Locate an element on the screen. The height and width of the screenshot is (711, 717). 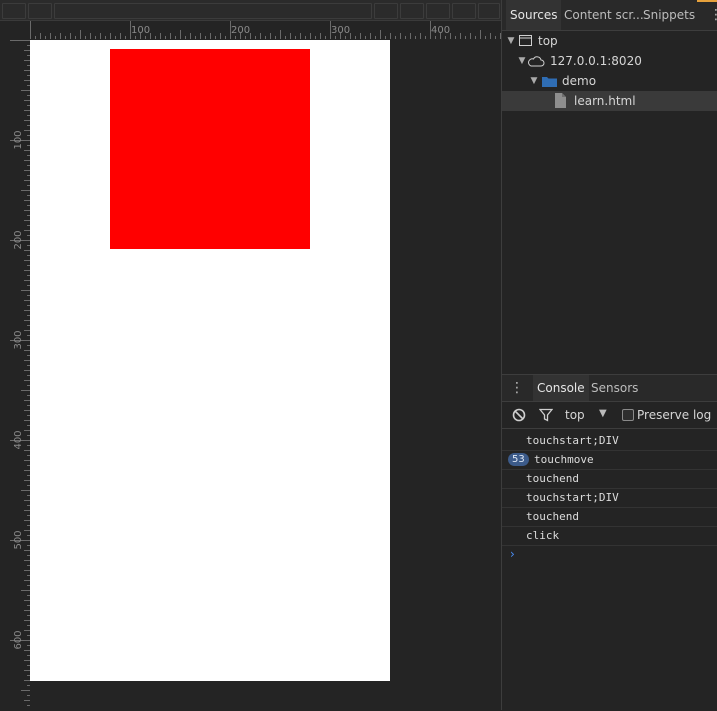
left-ruler: 100 200 300 400 500 600 is located at coordinates (20, 373).